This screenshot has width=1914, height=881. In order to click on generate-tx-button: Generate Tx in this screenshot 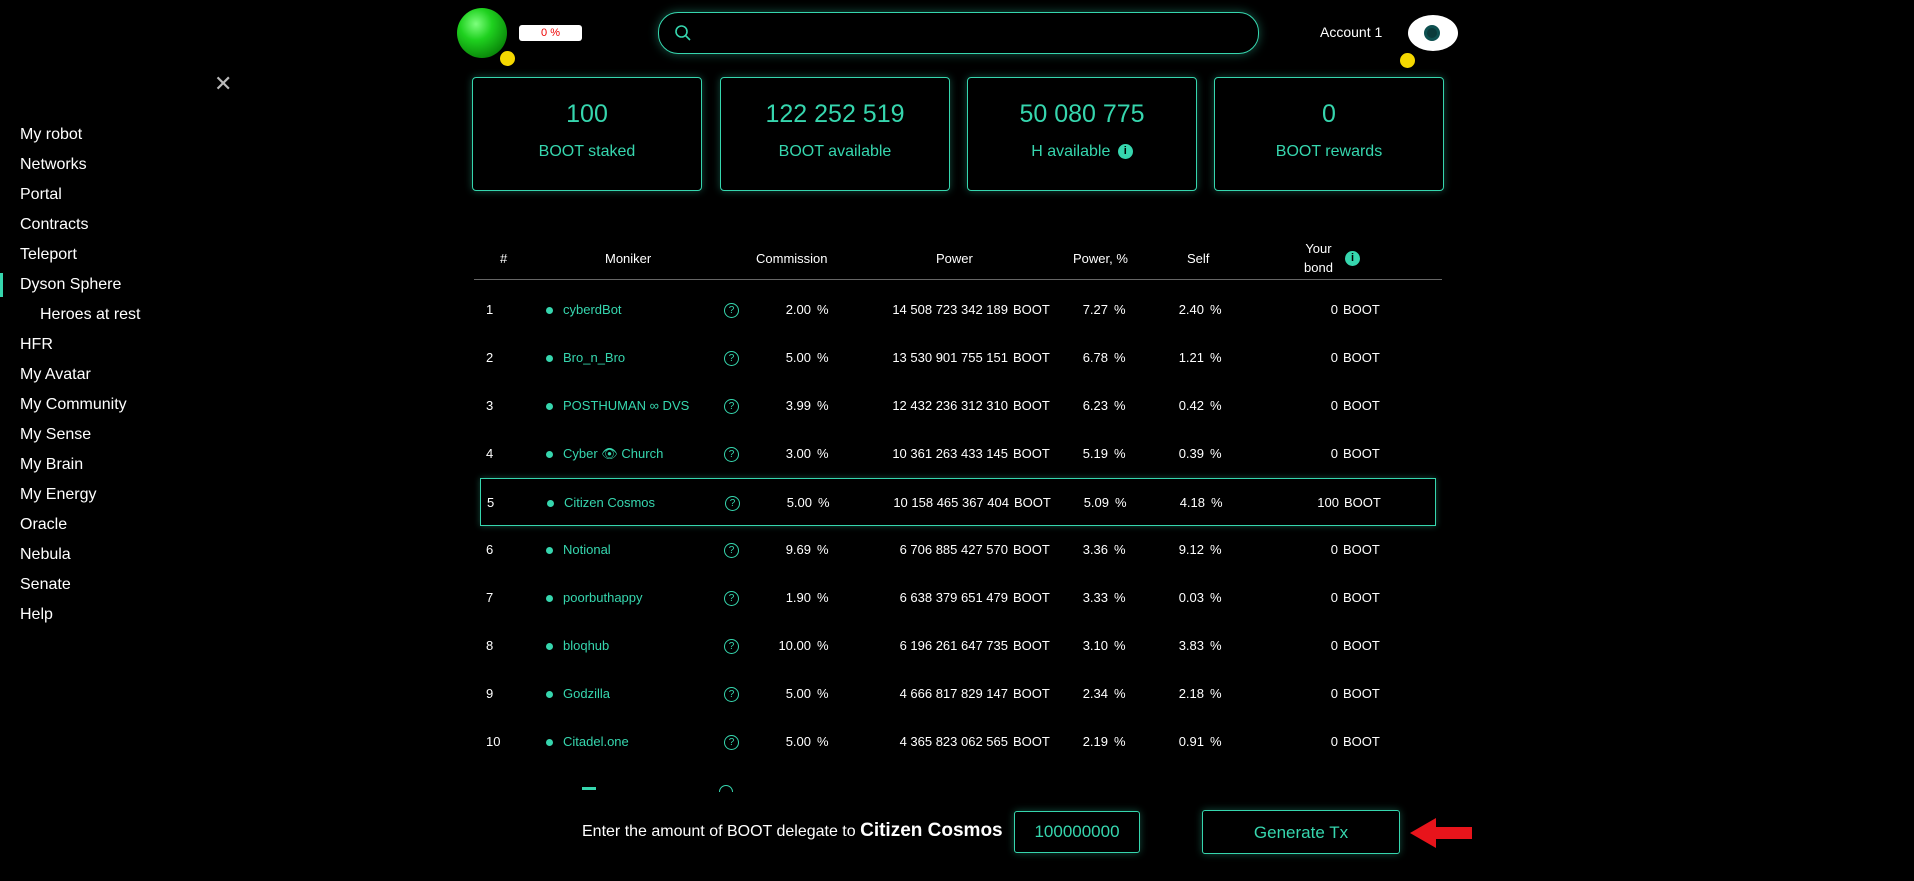, I will do `click(1301, 832)`.